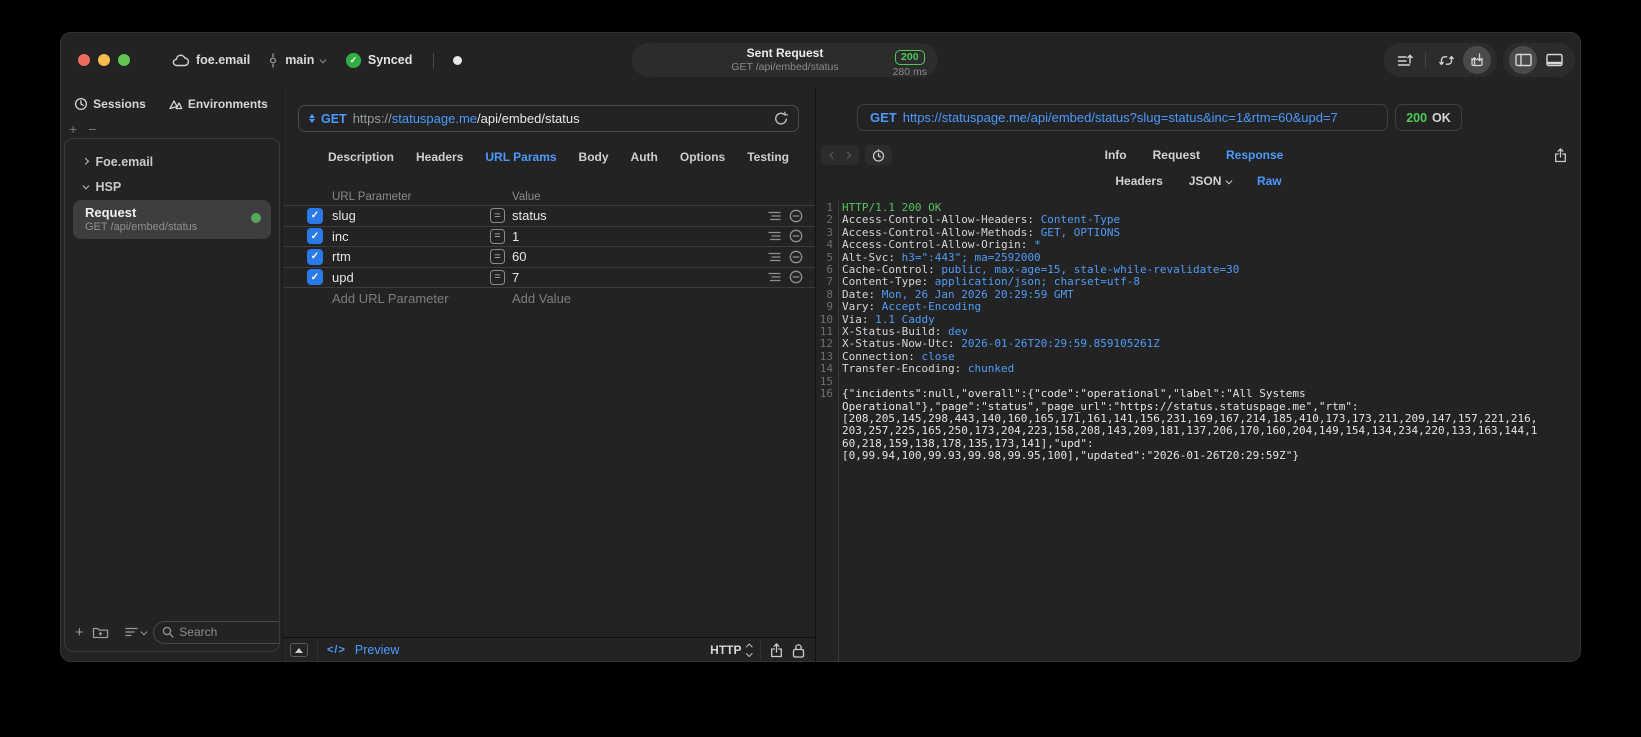 Image resolution: width=1641 pixels, height=737 pixels. I want to click on tree-group-hsp: HSP, so click(172, 186).